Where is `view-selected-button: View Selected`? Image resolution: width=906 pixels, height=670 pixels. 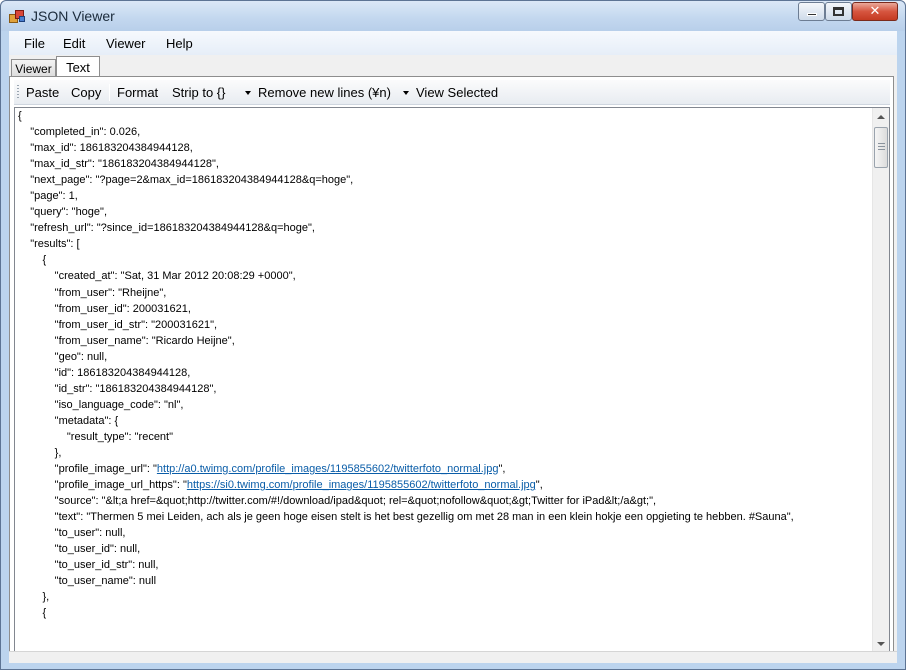
view-selected-button: View Selected is located at coordinates (457, 92).